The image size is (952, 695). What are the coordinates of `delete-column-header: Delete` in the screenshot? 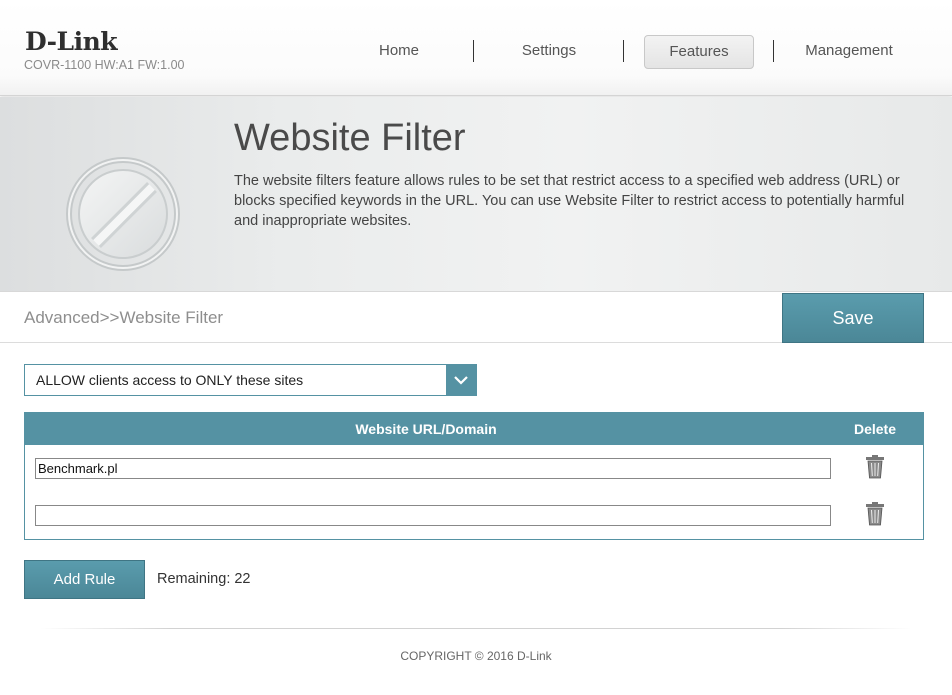 It's located at (875, 429).